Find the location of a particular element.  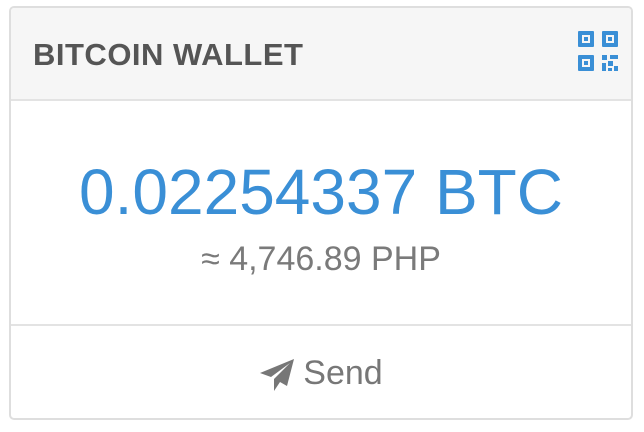

qr-code-icon is located at coordinates (598, 51).